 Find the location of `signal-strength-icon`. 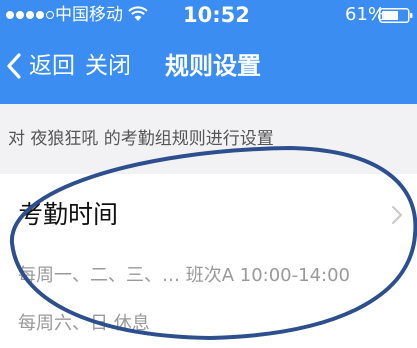

signal-strength-icon is located at coordinates (30, 15).